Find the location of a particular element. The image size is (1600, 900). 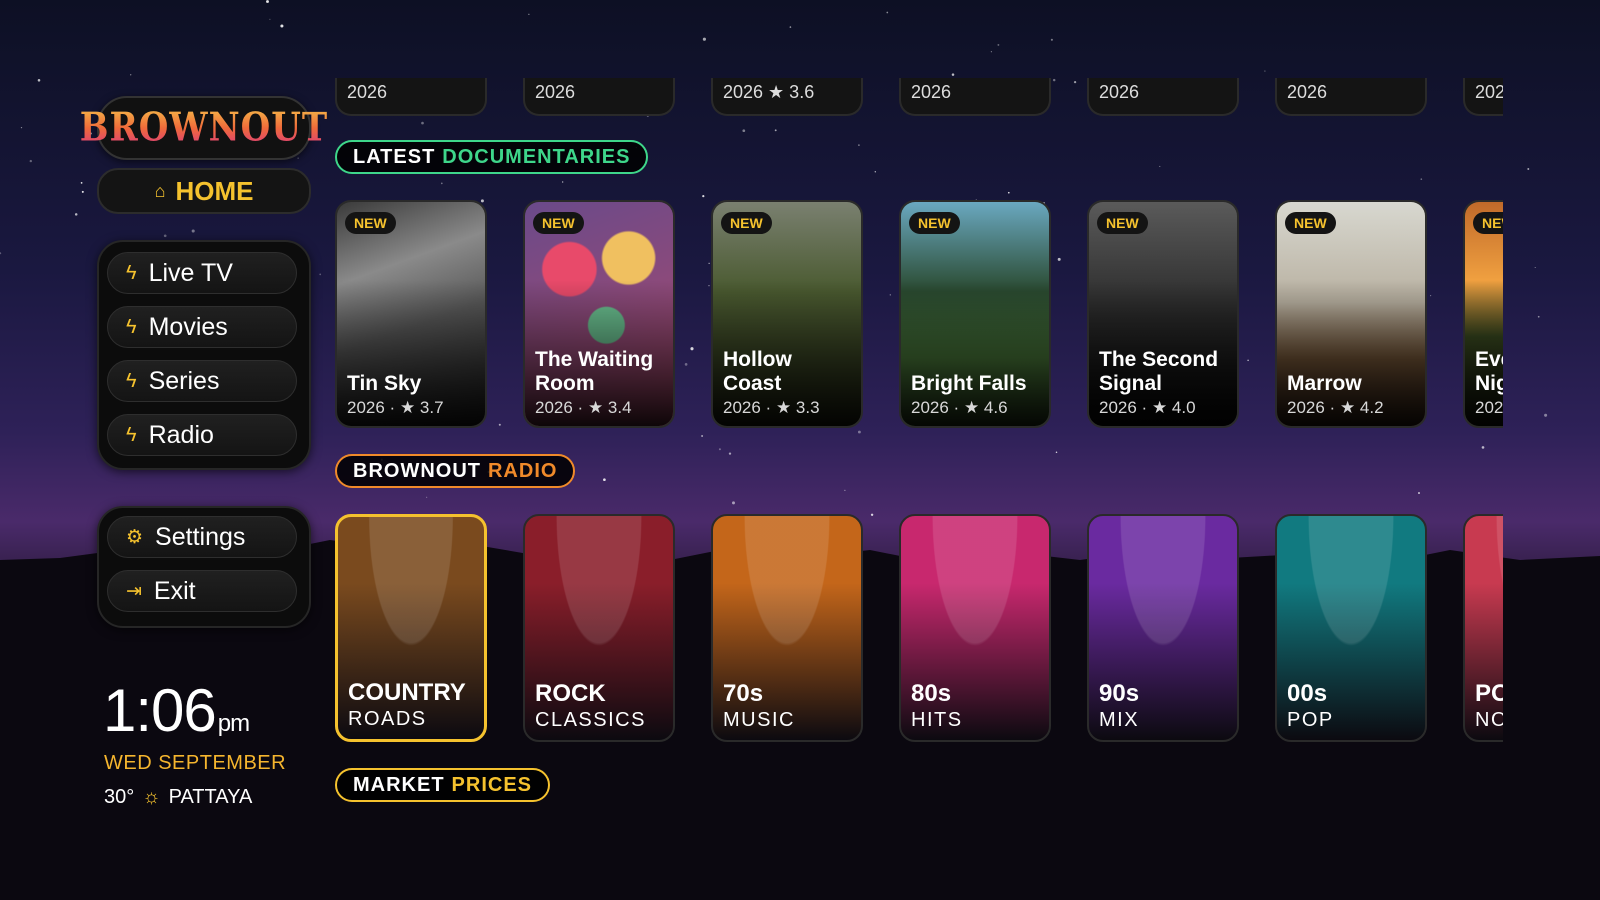

card-rating: 4.0 is located at coordinates (1183, 407).